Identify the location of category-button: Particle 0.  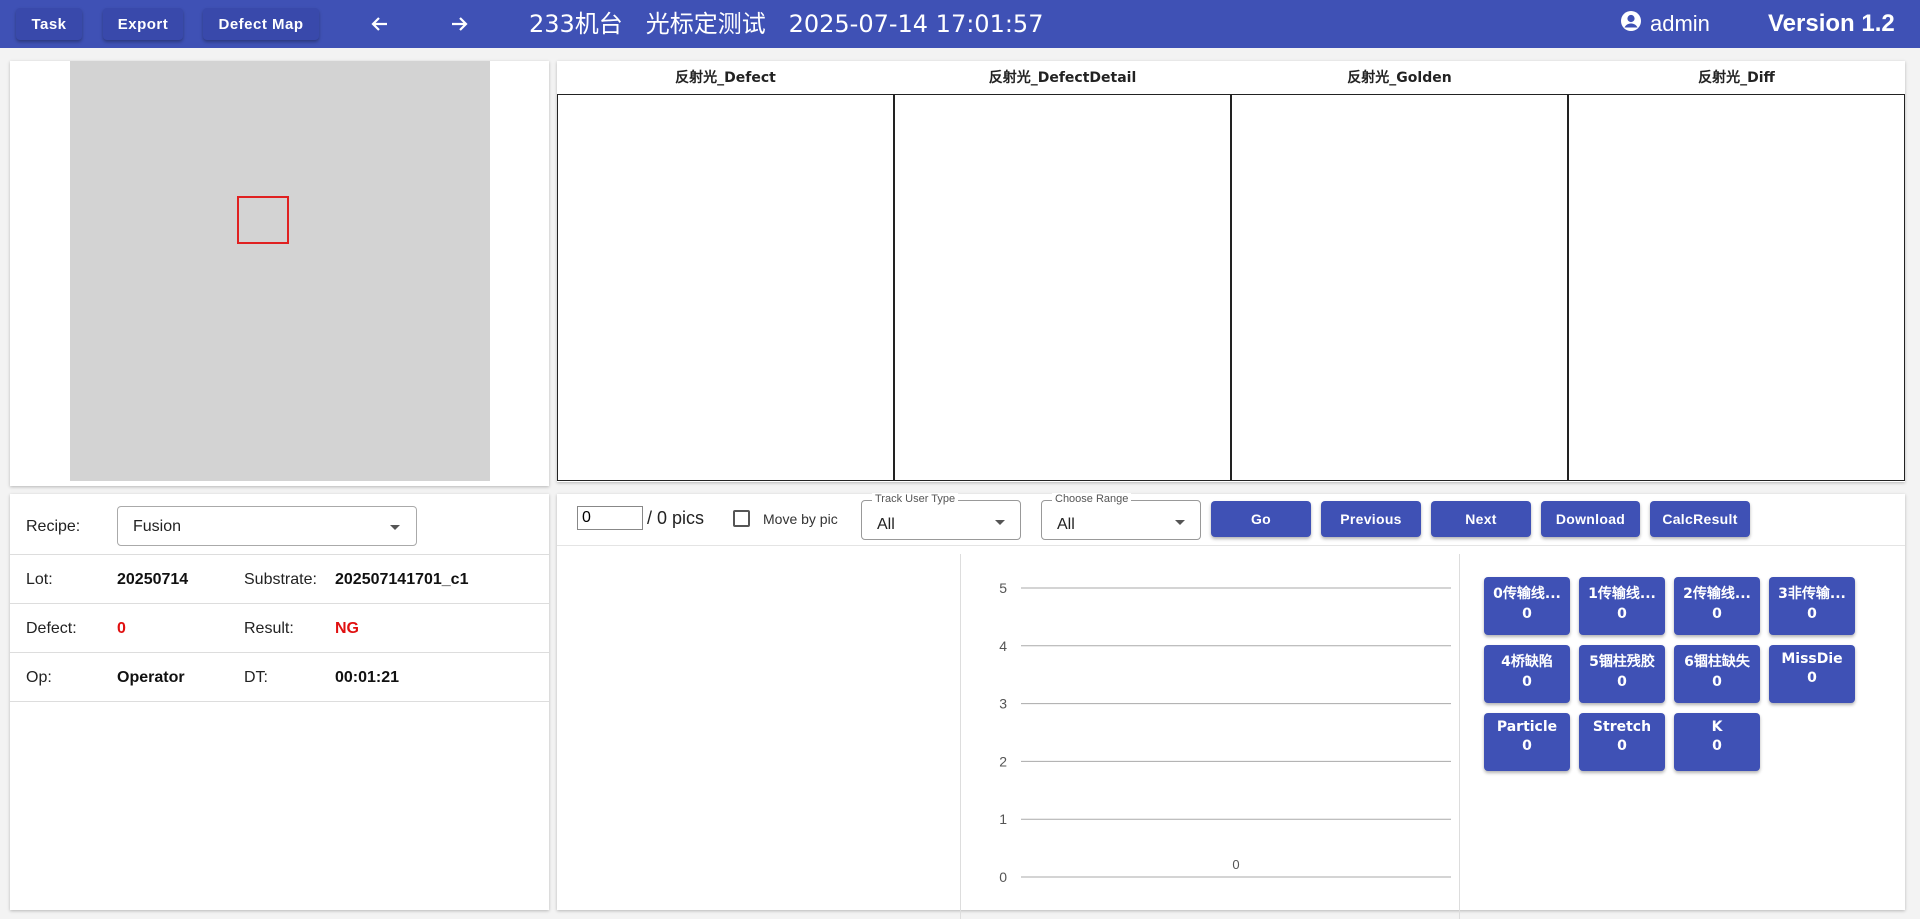
(1527, 742).